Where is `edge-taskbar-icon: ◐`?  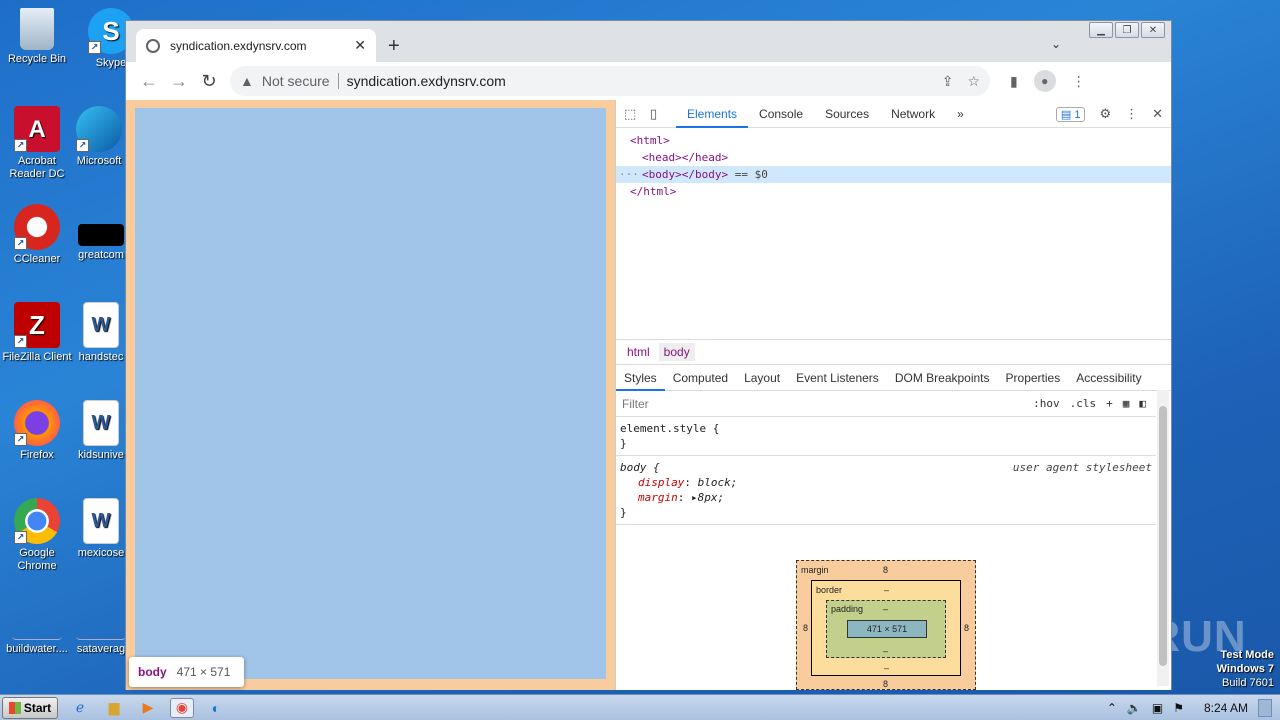 edge-taskbar-icon: ◐ is located at coordinates (216, 708).